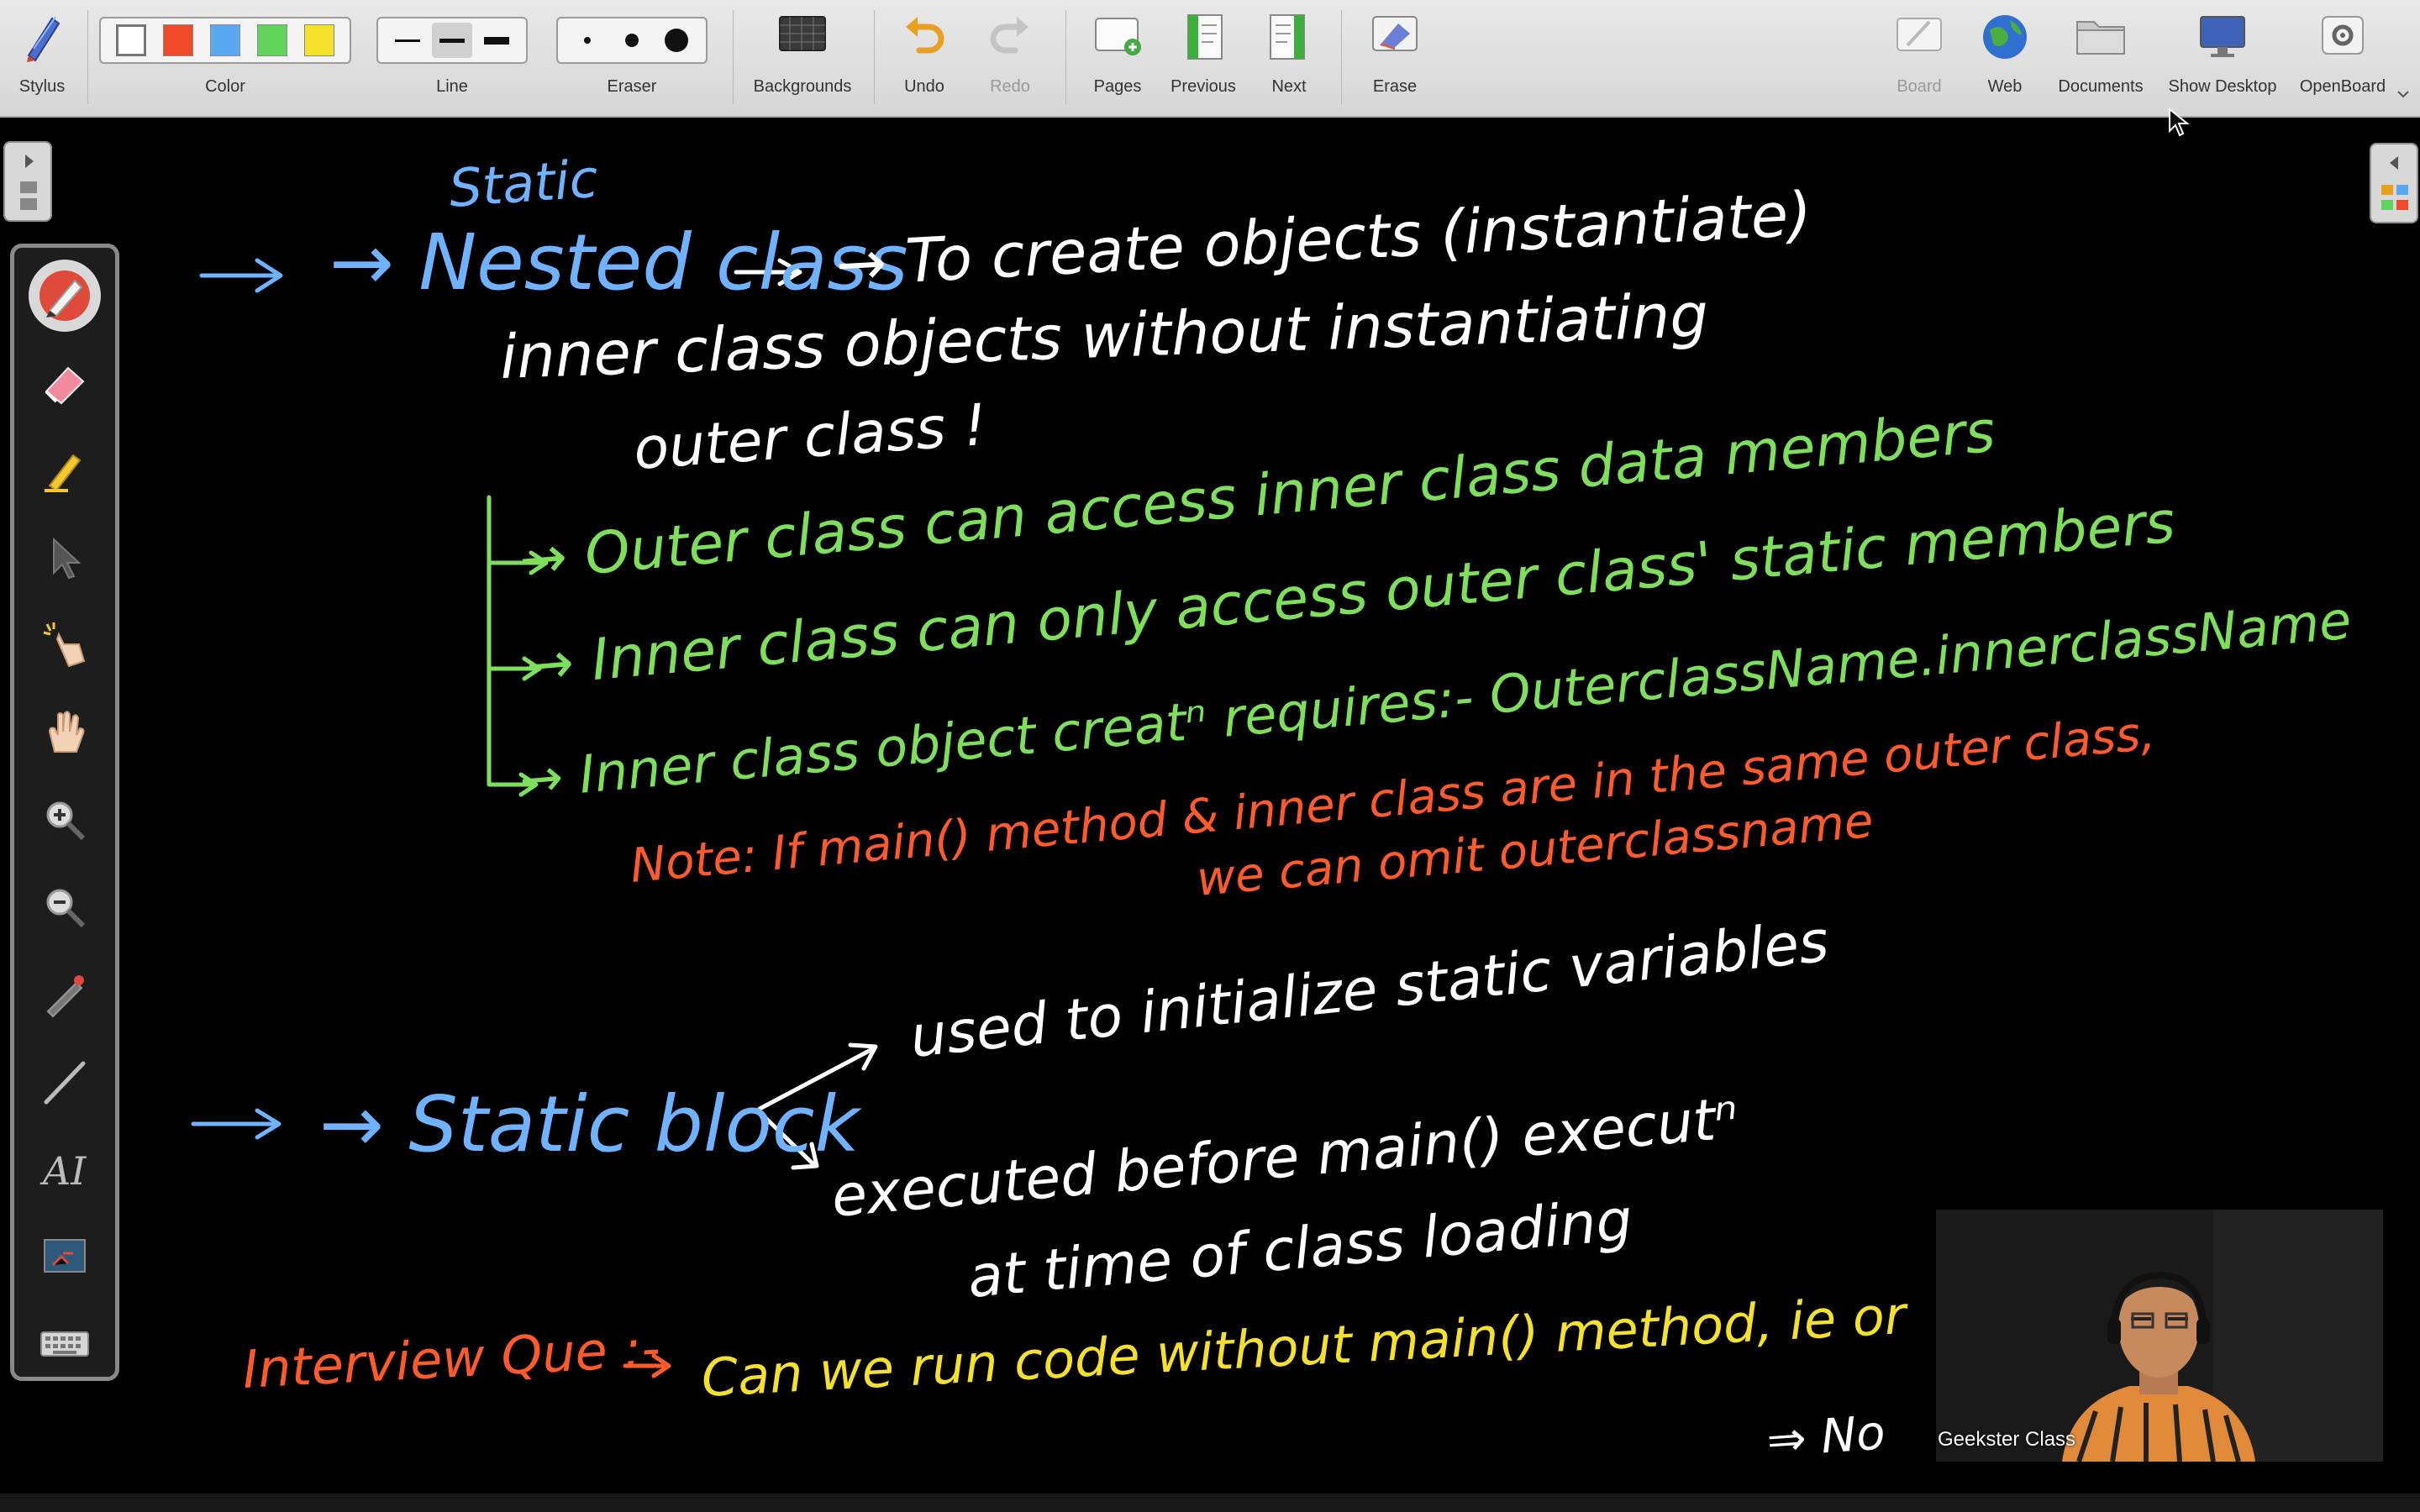 Image resolution: width=2420 pixels, height=1512 pixels. What do you see at coordinates (1118, 36) in the screenshot?
I see `pages-icon` at bounding box center [1118, 36].